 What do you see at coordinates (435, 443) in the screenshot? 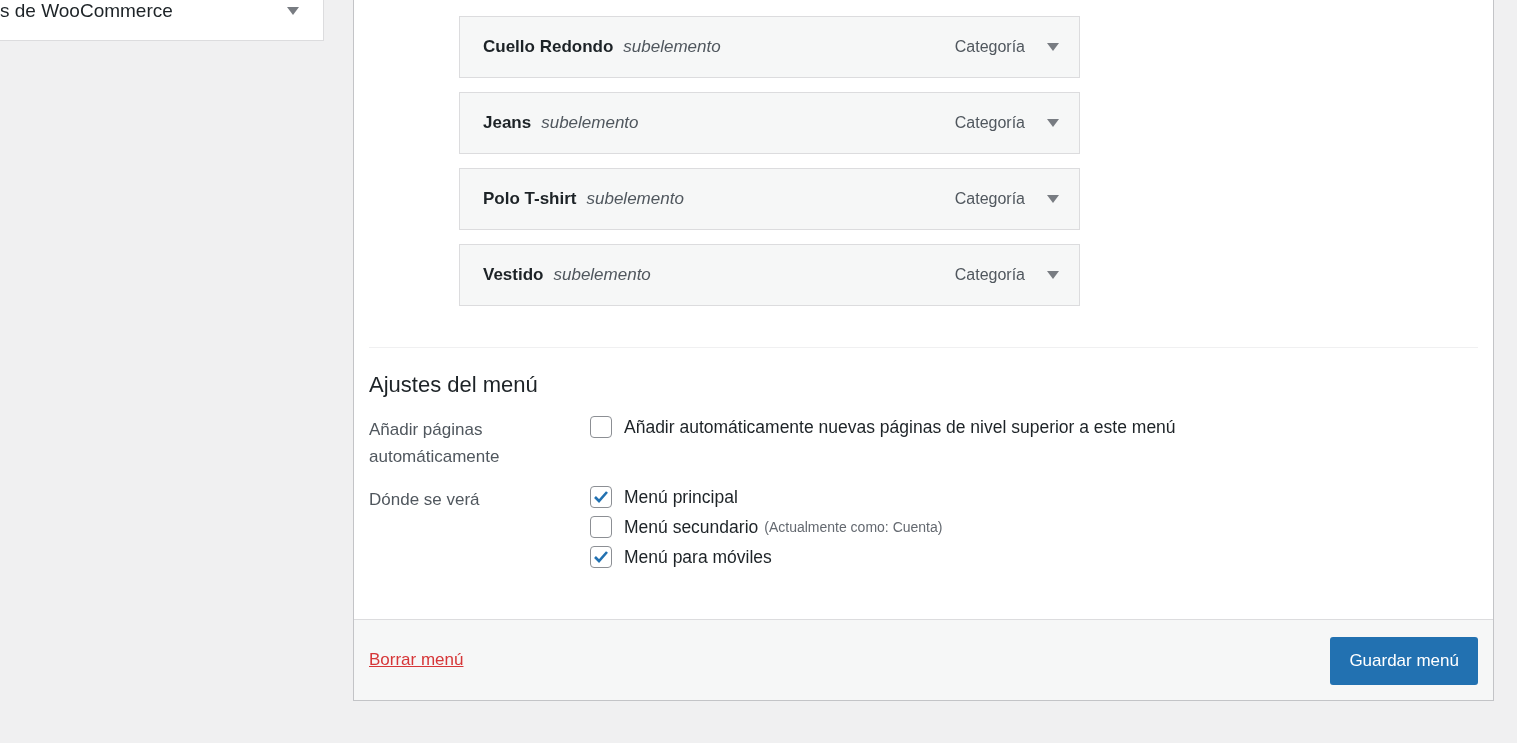
I see `setting-label: Añadir páginas automáticamente` at bounding box center [435, 443].